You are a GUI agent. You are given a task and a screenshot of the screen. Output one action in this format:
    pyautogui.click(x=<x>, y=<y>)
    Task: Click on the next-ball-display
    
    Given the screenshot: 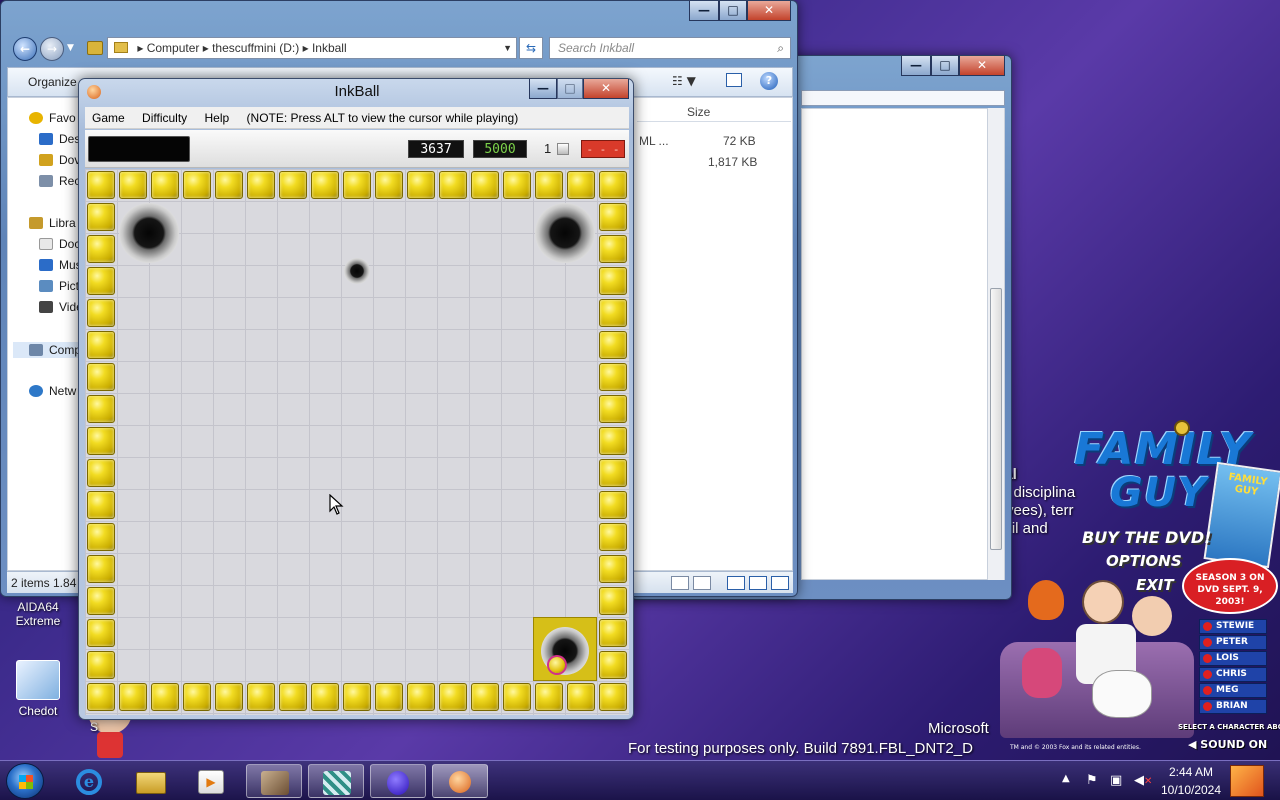 What is the action you would take?
    pyautogui.click(x=139, y=149)
    